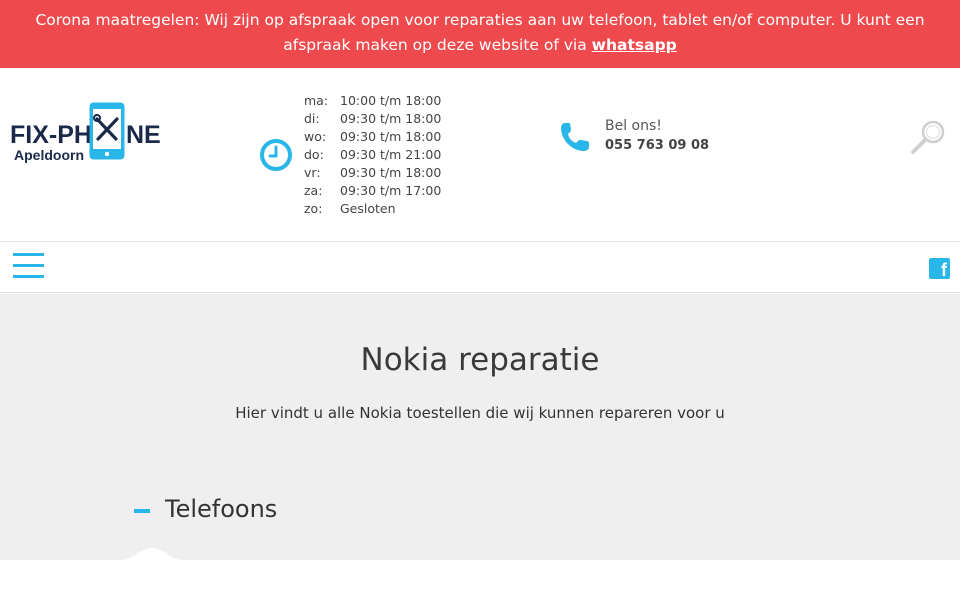 Image resolution: width=960 pixels, height=600 pixels. What do you see at coordinates (634, 45) in the screenshot?
I see `whatsapp-link: whatsapp` at bounding box center [634, 45].